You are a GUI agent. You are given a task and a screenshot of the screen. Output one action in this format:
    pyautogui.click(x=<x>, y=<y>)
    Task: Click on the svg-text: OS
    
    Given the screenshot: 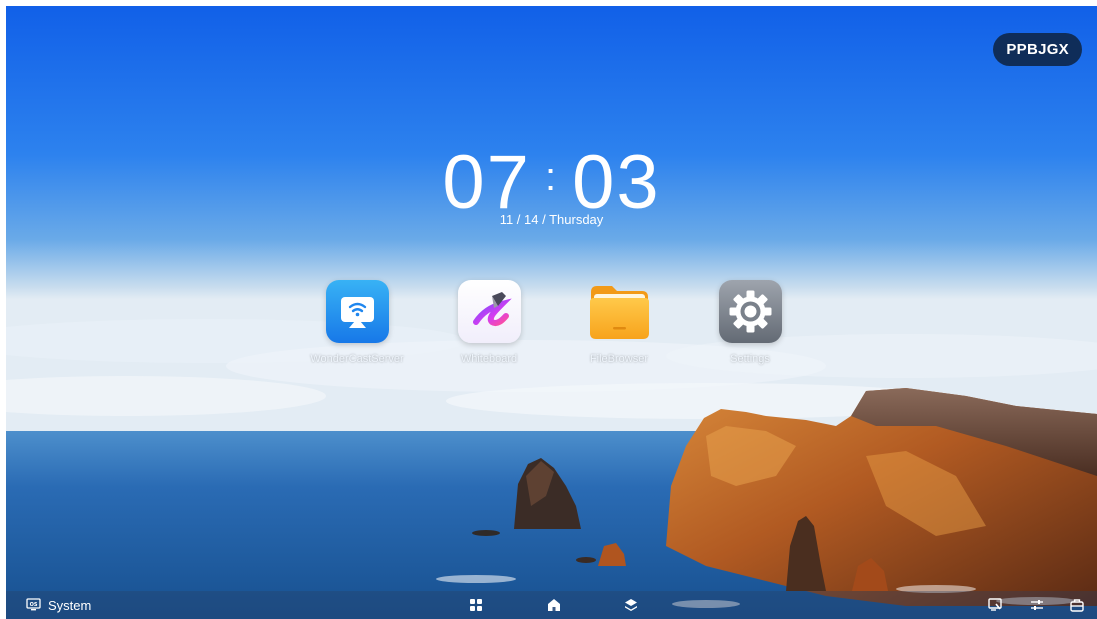 What is the action you would take?
    pyautogui.click(x=34, y=605)
    